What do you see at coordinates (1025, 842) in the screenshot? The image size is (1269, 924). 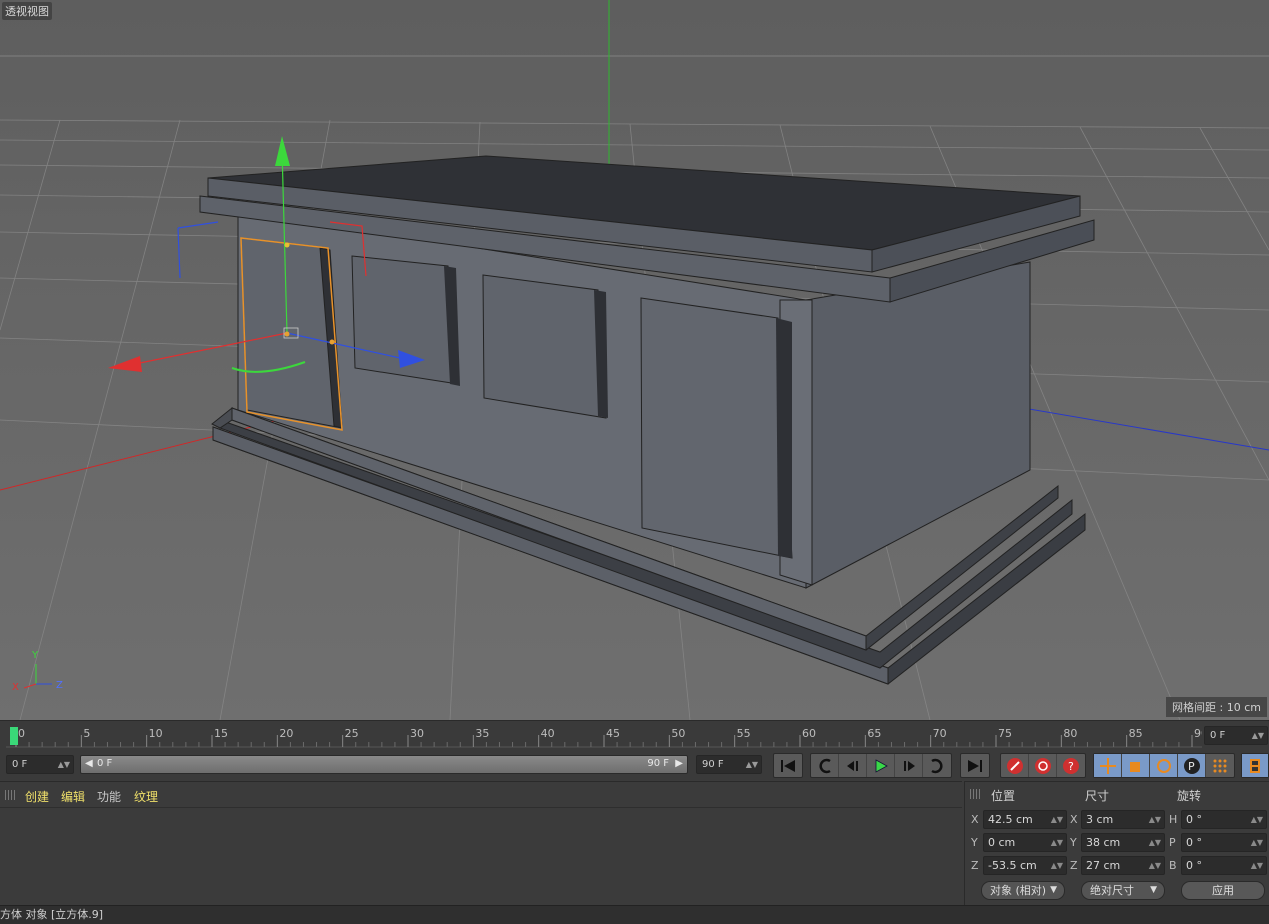 I see `pos-y-field: 0 cm ▲▼` at bounding box center [1025, 842].